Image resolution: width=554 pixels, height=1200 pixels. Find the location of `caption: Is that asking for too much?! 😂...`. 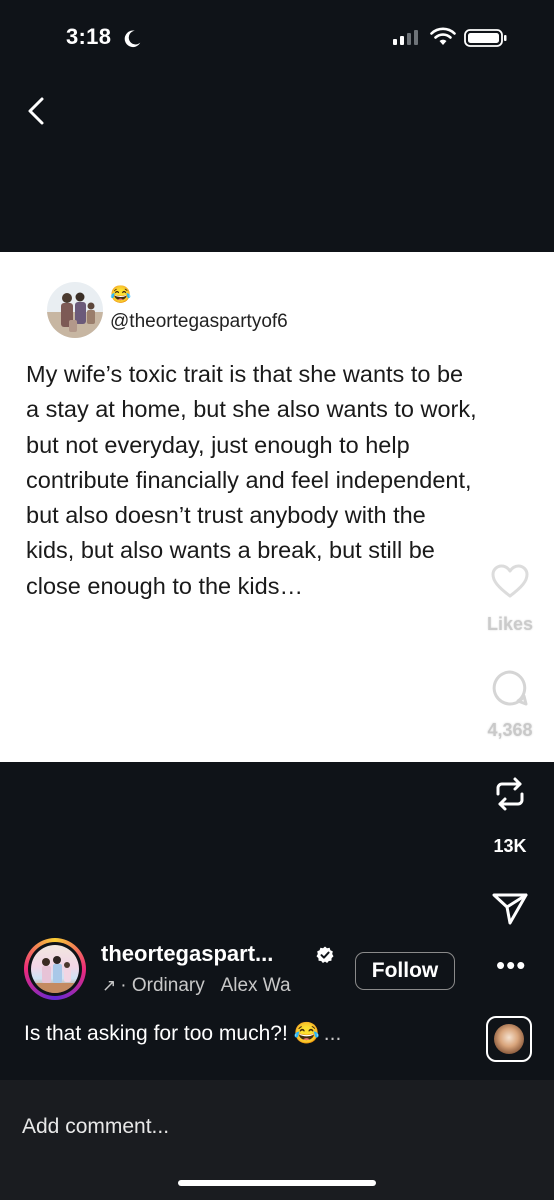

caption: Is that asking for too much?! 😂... is located at coordinates (182, 1034).